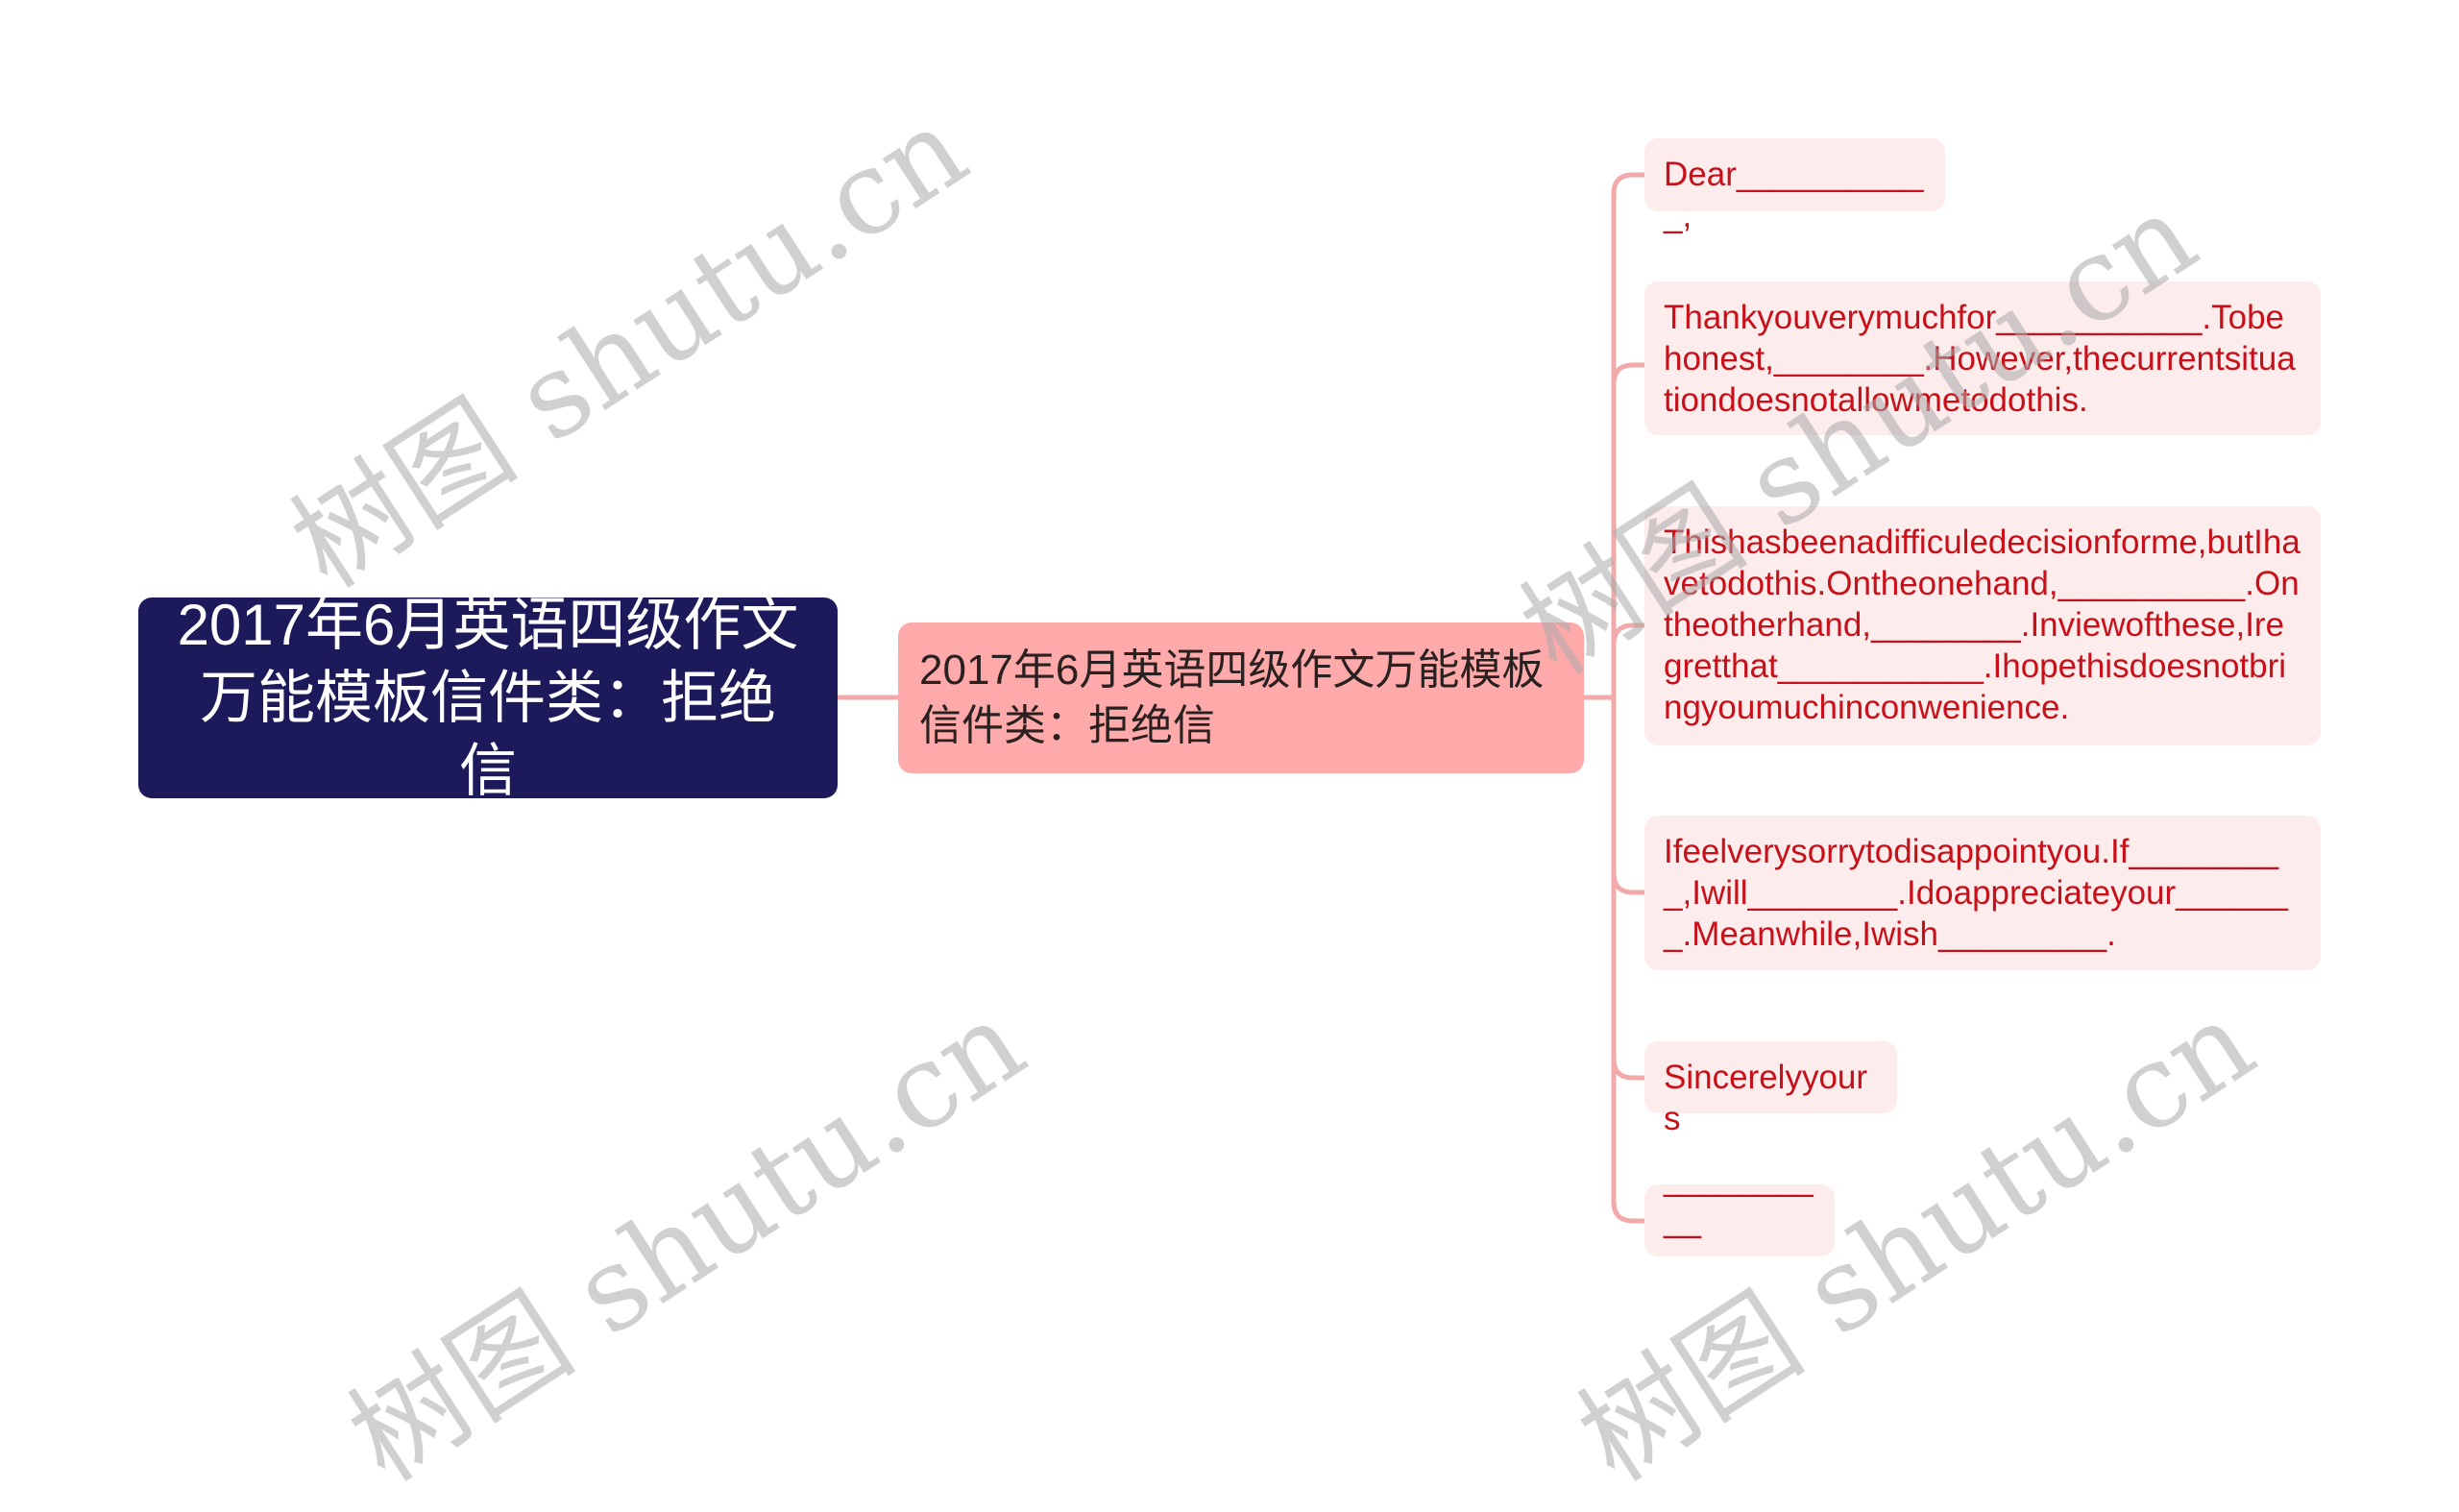 The height and width of the screenshot is (1512, 2459). Describe the element at coordinates (1766, 1098) in the screenshot. I see `leaf-node-label: Sincerelyyours` at that location.